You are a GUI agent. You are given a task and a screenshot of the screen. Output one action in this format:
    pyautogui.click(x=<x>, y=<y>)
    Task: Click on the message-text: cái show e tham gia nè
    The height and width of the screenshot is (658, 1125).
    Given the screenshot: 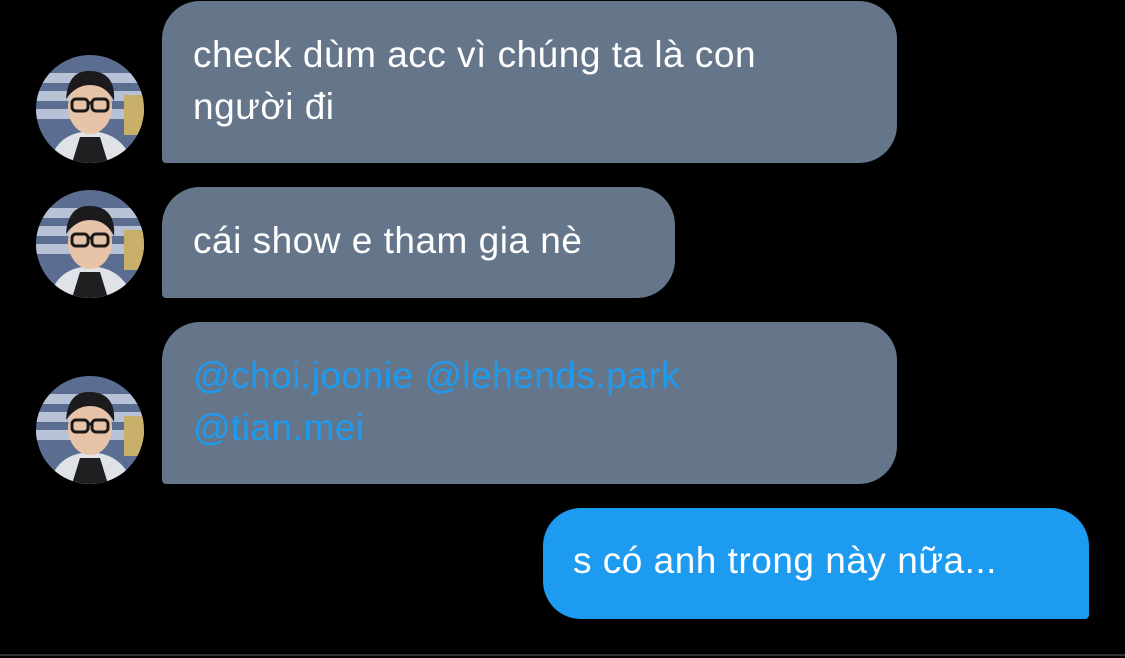 What is the action you would take?
    pyautogui.click(x=388, y=240)
    